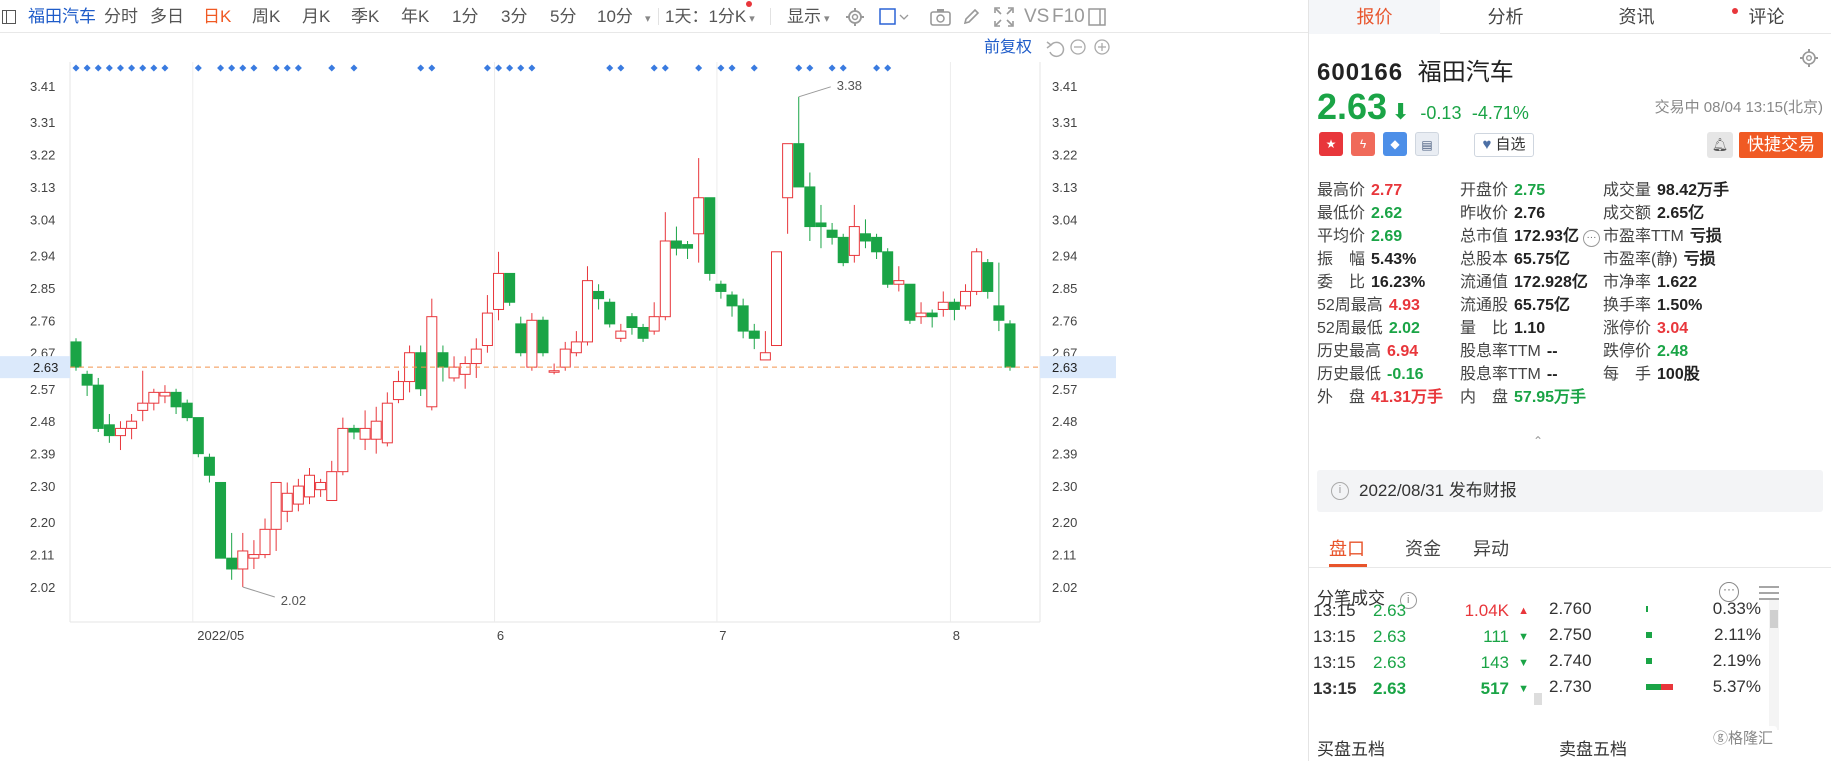  Describe the element at coordinates (1636, 17) in the screenshot. I see `tab-news: 资讯` at that location.